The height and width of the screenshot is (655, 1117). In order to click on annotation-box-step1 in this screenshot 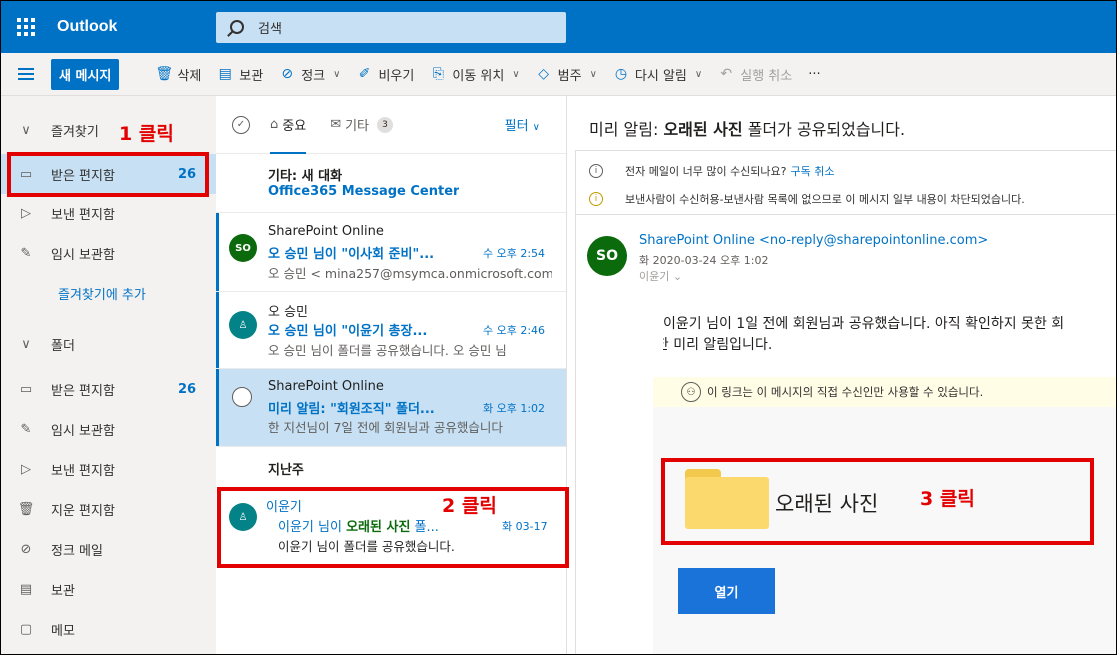, I will do `click(108, 174)`.